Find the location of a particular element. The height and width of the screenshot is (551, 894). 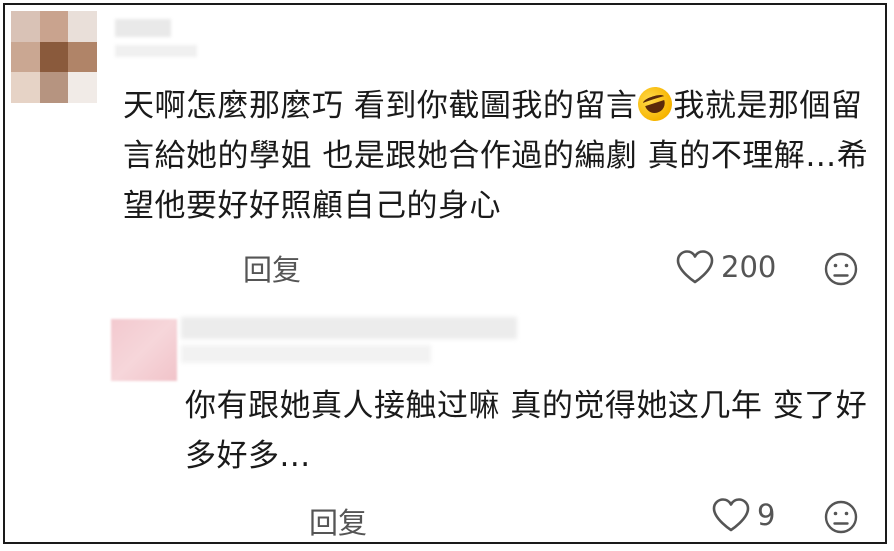

like-button: 200 is located at coordinates (725, 267).